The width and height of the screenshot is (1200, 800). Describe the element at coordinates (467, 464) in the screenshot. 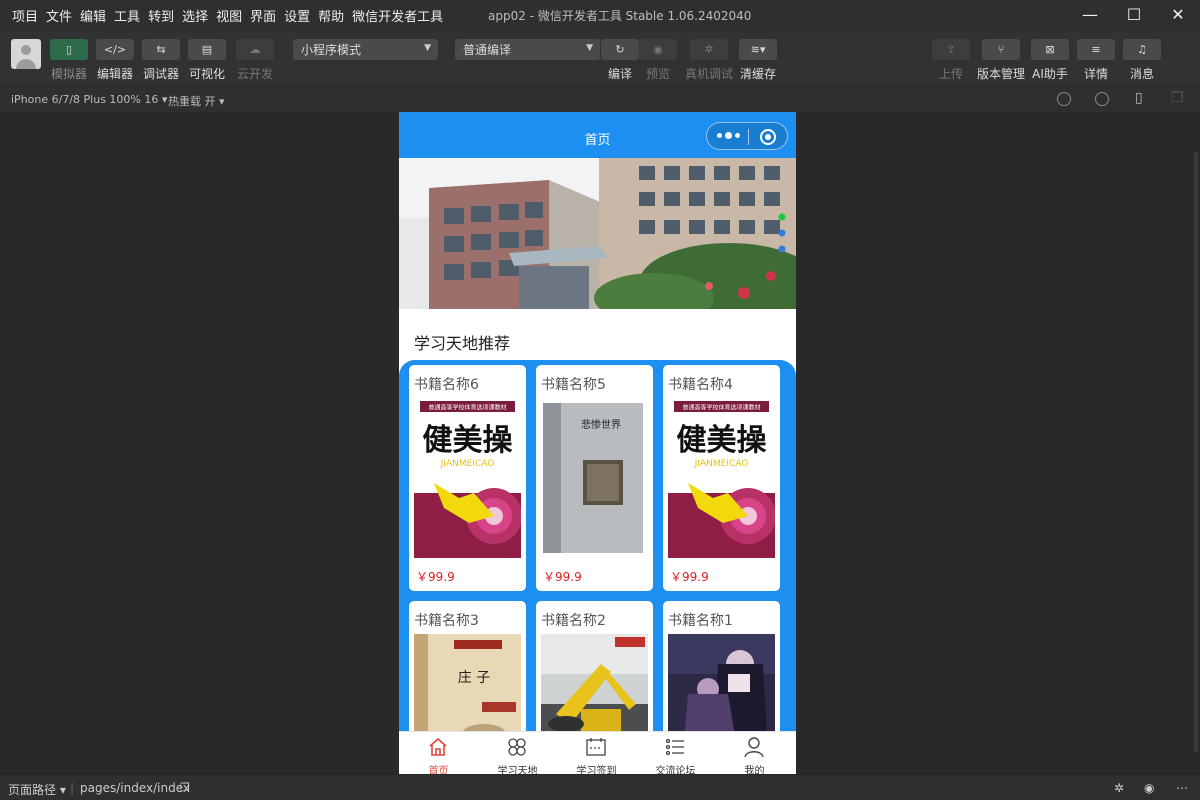

I see `svg-text: JIANMEICAO` at that location.